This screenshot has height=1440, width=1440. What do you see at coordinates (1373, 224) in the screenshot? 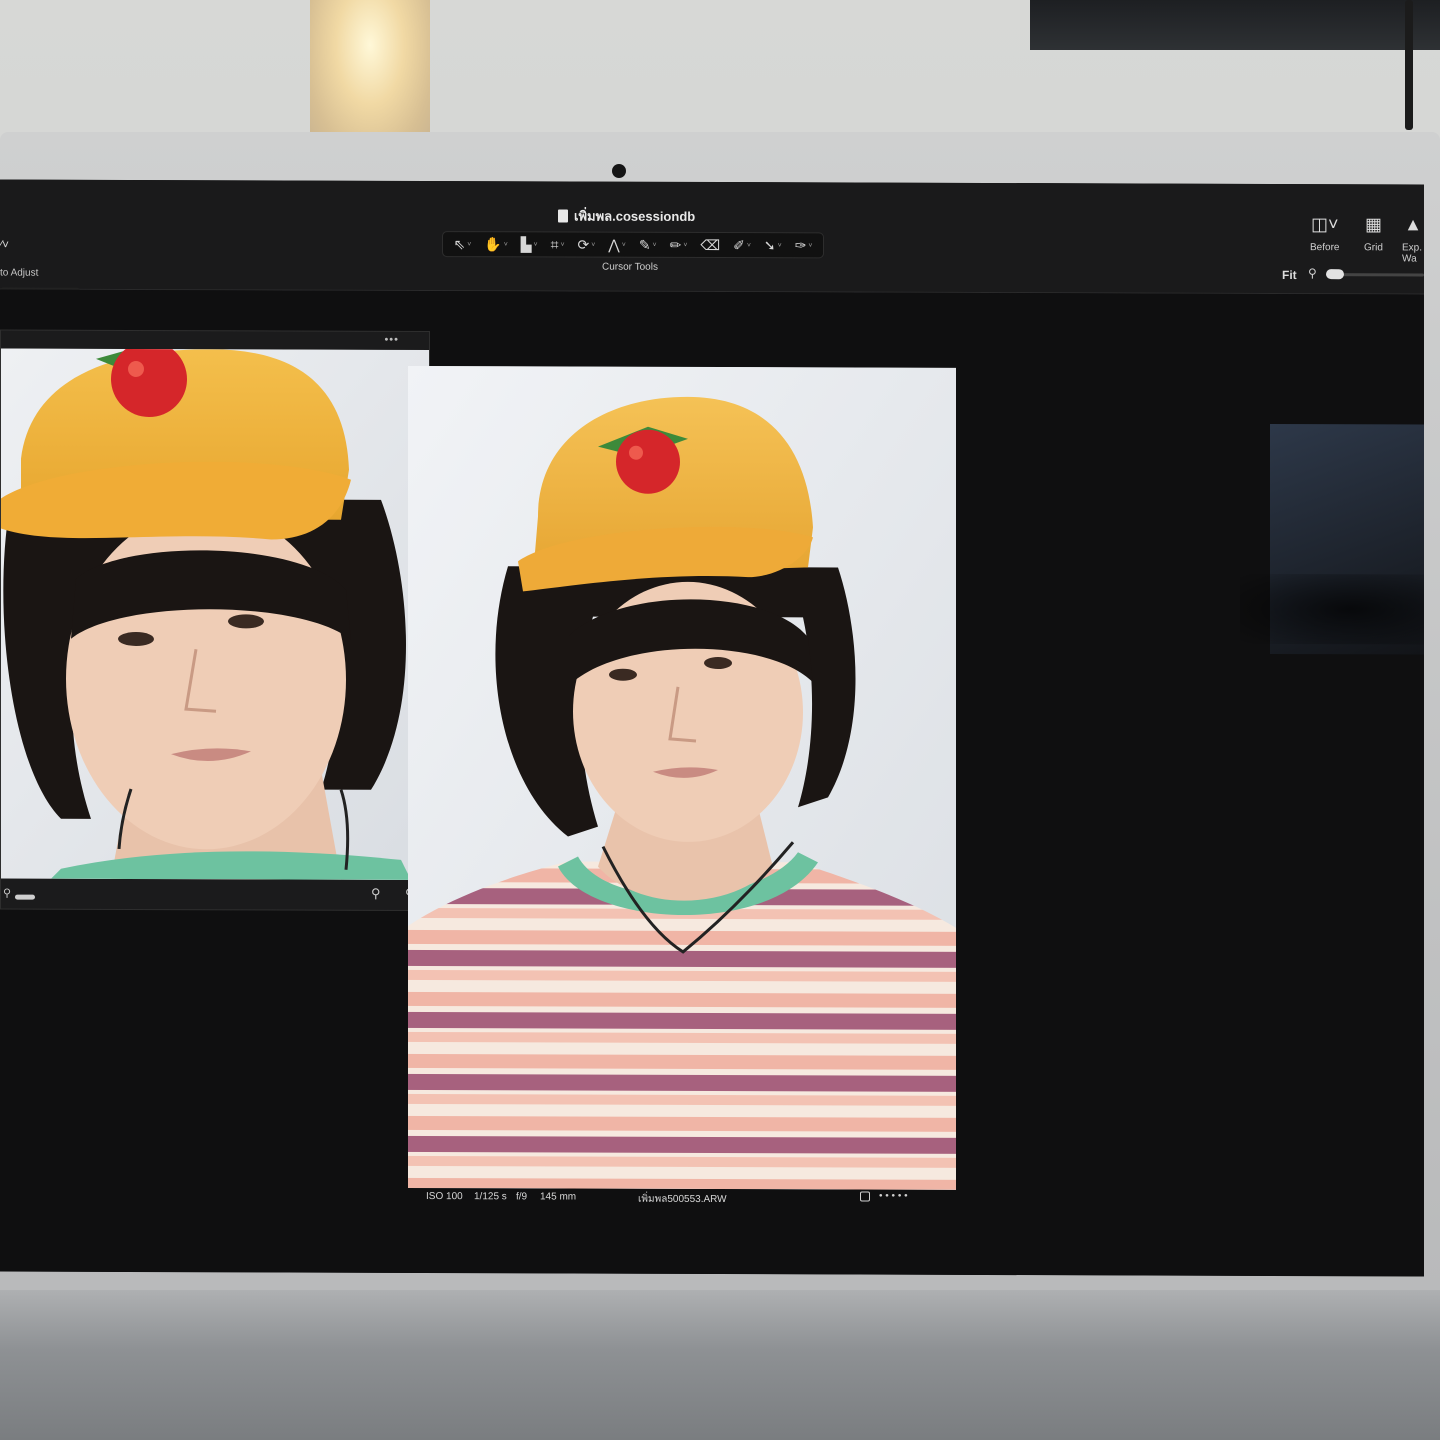
I see `grid-icon: ▦` at bounding box center [1373, 224].